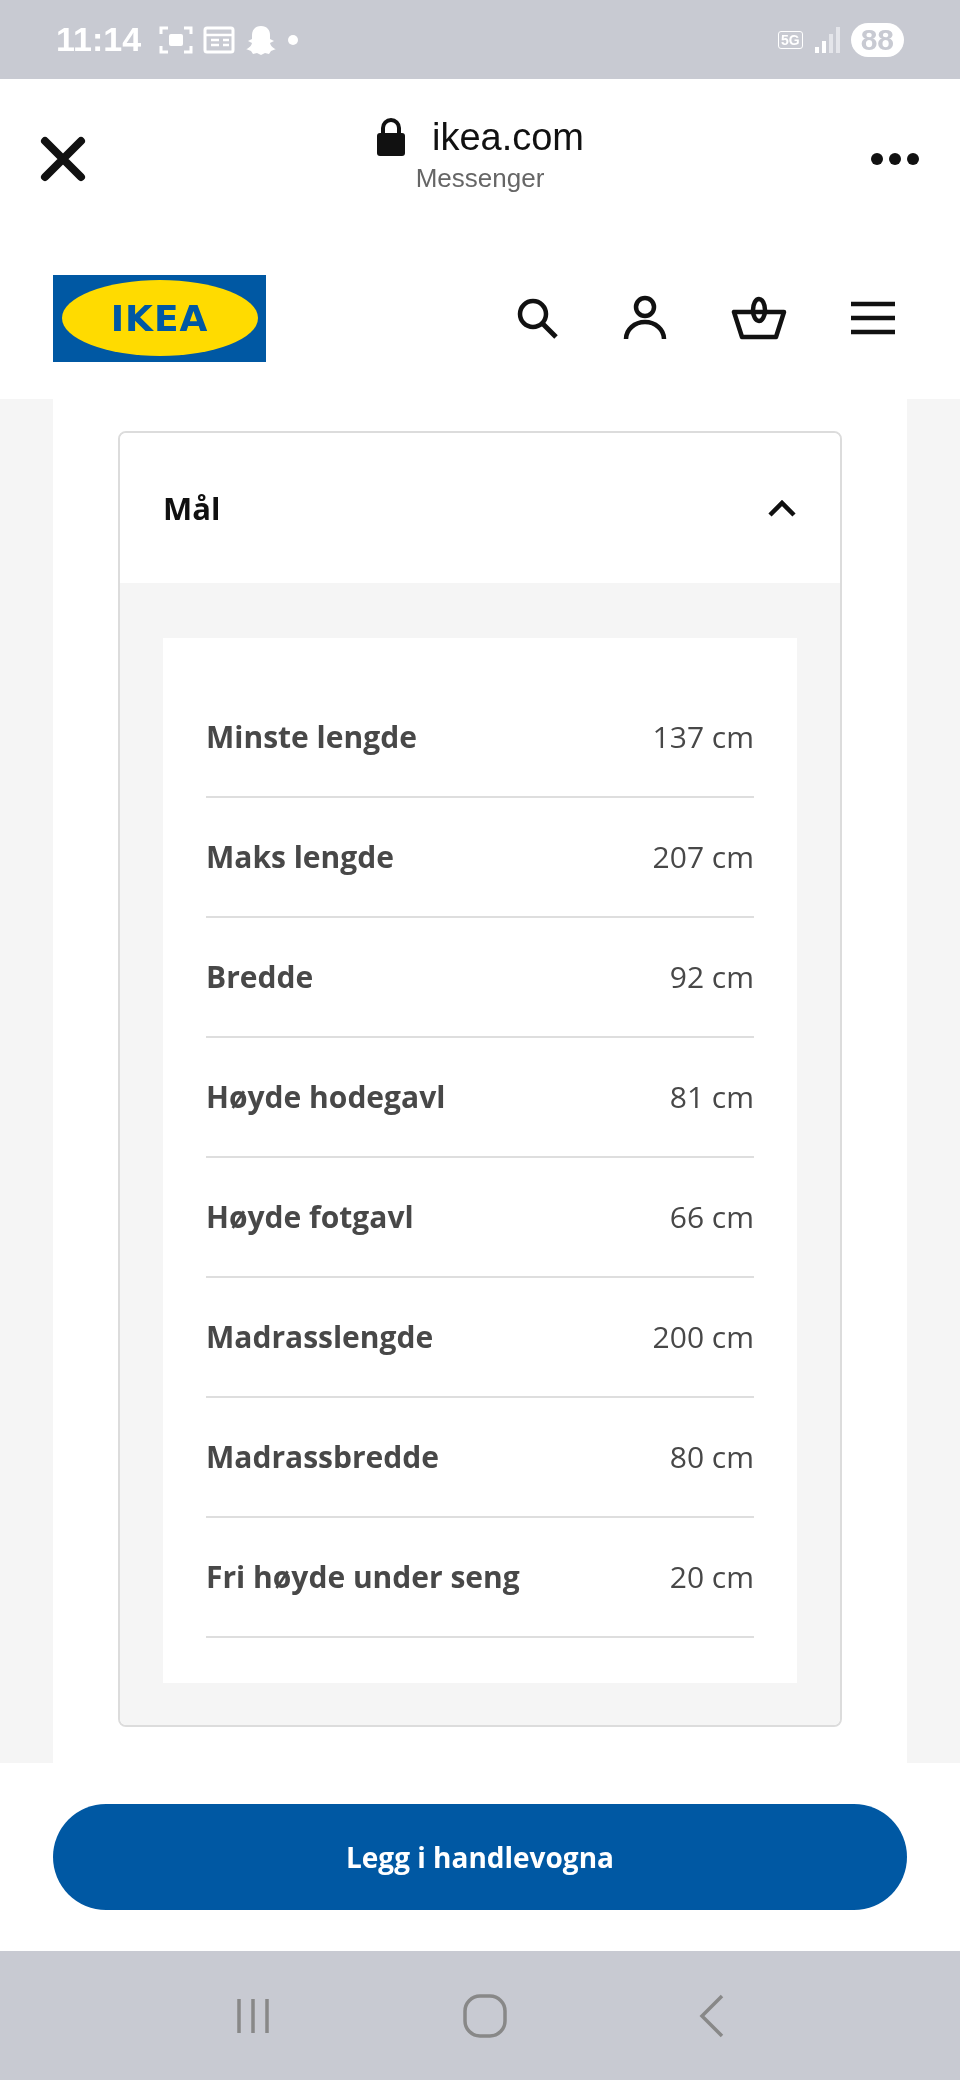 This screenshot has width=960, height=2080. Describe the element at coordinates (326, 1097) in the screenshot. I see `dimension-label: Høyde hodegavl` at that location.